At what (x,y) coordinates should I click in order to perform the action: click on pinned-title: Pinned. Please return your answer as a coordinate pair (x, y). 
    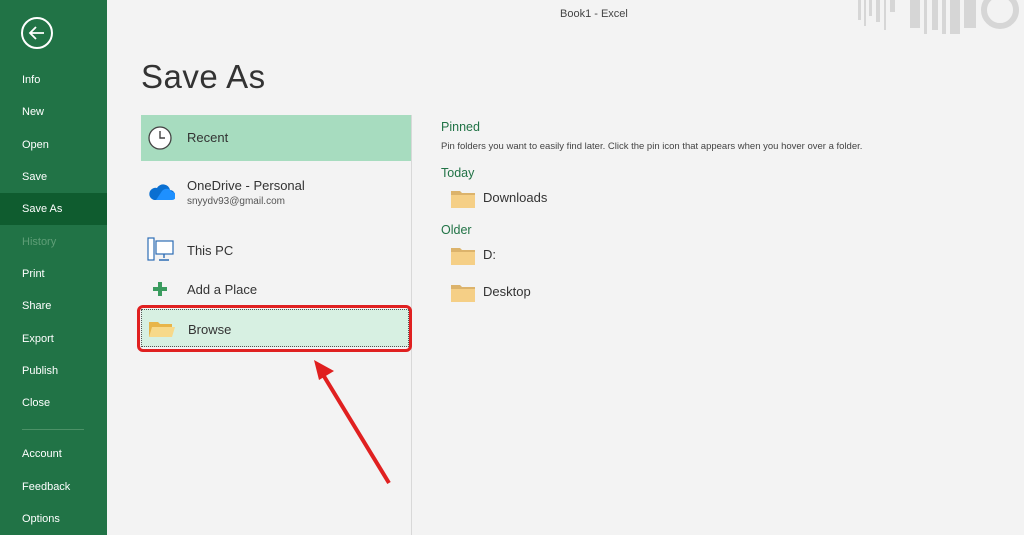
    Looking at the image, I should click on (460, 127).